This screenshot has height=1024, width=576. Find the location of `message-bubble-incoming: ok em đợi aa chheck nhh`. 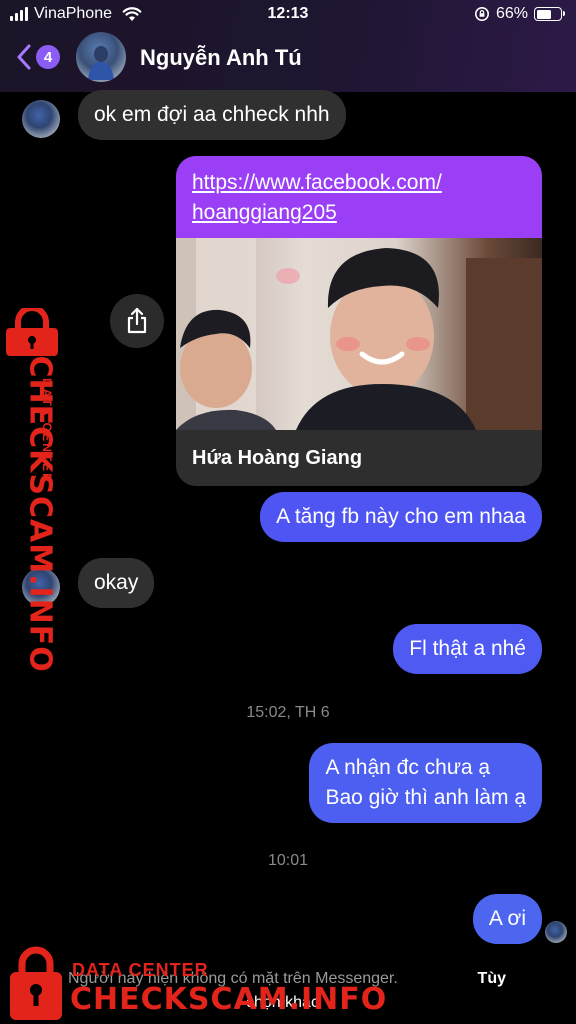

message-bubble-incoming: ok em đợi aa chheck nhh is located at coordinates (212, 115).